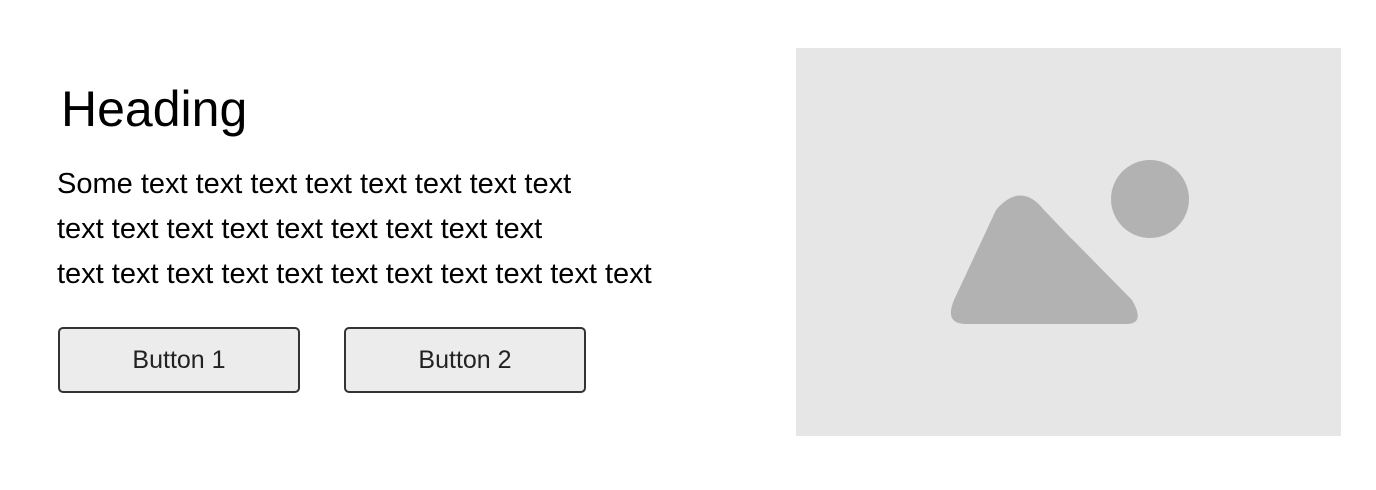  Describe the element at coordinates (1150, 199) in the screenshot. I see `sun-circle` at that location.